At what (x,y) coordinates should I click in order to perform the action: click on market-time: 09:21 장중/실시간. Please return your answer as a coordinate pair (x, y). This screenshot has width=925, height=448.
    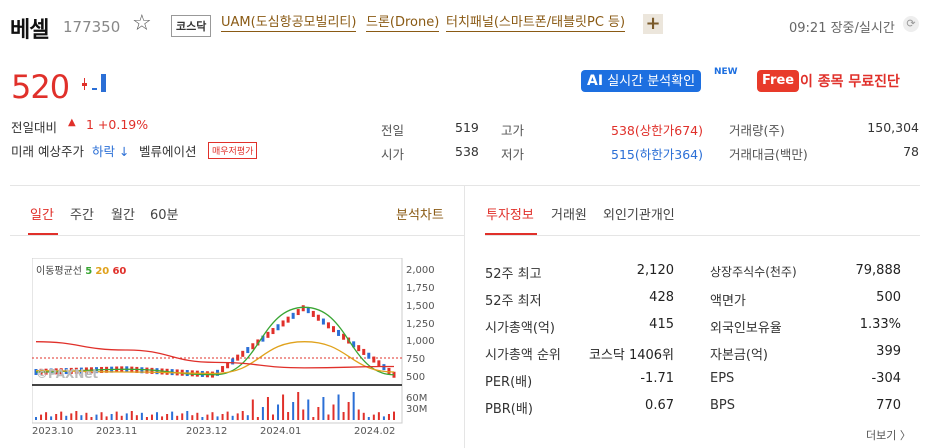
    Looking at the image, I should click on (842, 28).